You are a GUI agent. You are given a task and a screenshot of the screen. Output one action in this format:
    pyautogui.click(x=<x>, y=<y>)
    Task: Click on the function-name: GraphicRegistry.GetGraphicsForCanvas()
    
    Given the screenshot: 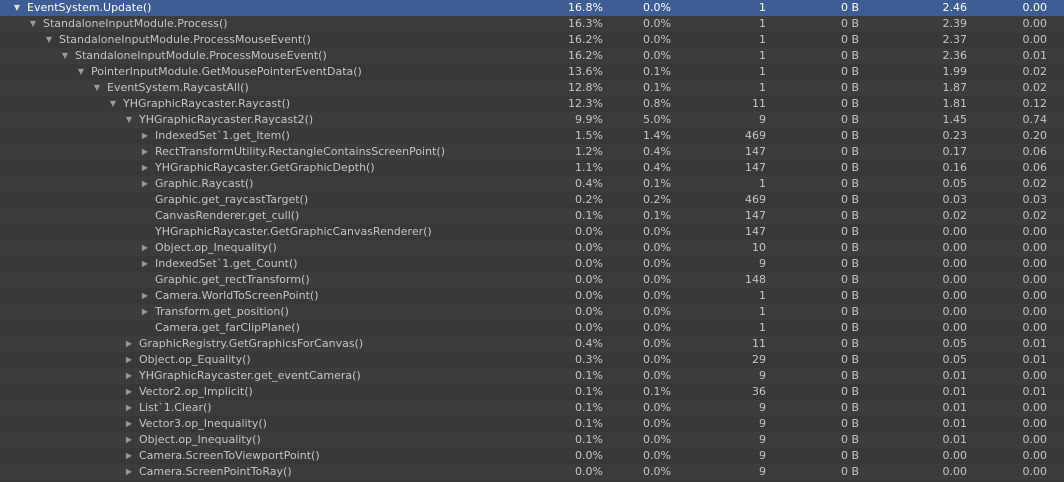 What is the action you would take?
    pyautogui.click(x=251, y=343)
    